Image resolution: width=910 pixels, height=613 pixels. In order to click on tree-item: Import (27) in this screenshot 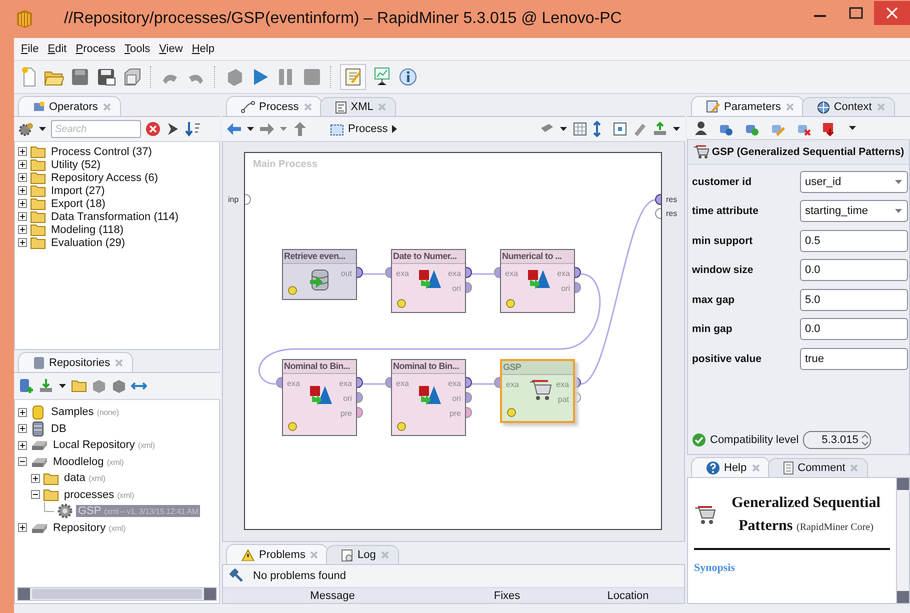, I will do `click(78, 190)`.